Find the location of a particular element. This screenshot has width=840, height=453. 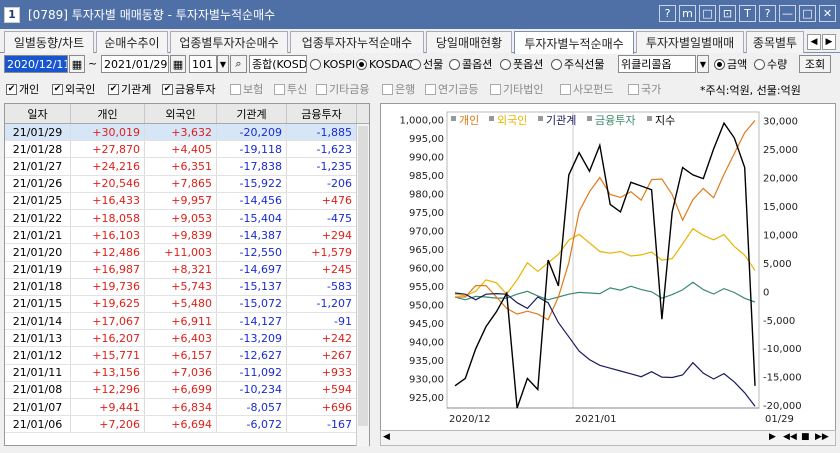

table-row: 21/01/25 +16,433 +9,957 -14,456 +476 is located at coordinates (187, 201).